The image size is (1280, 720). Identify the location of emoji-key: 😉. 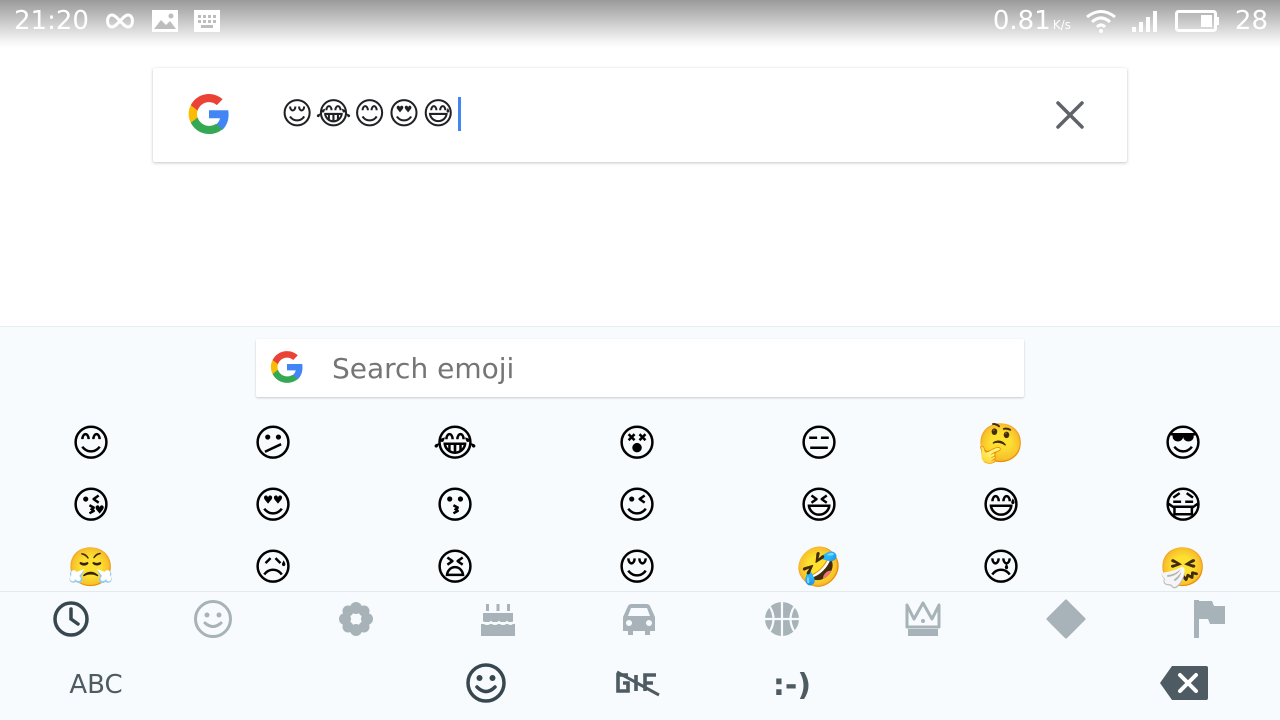
(637, 505).